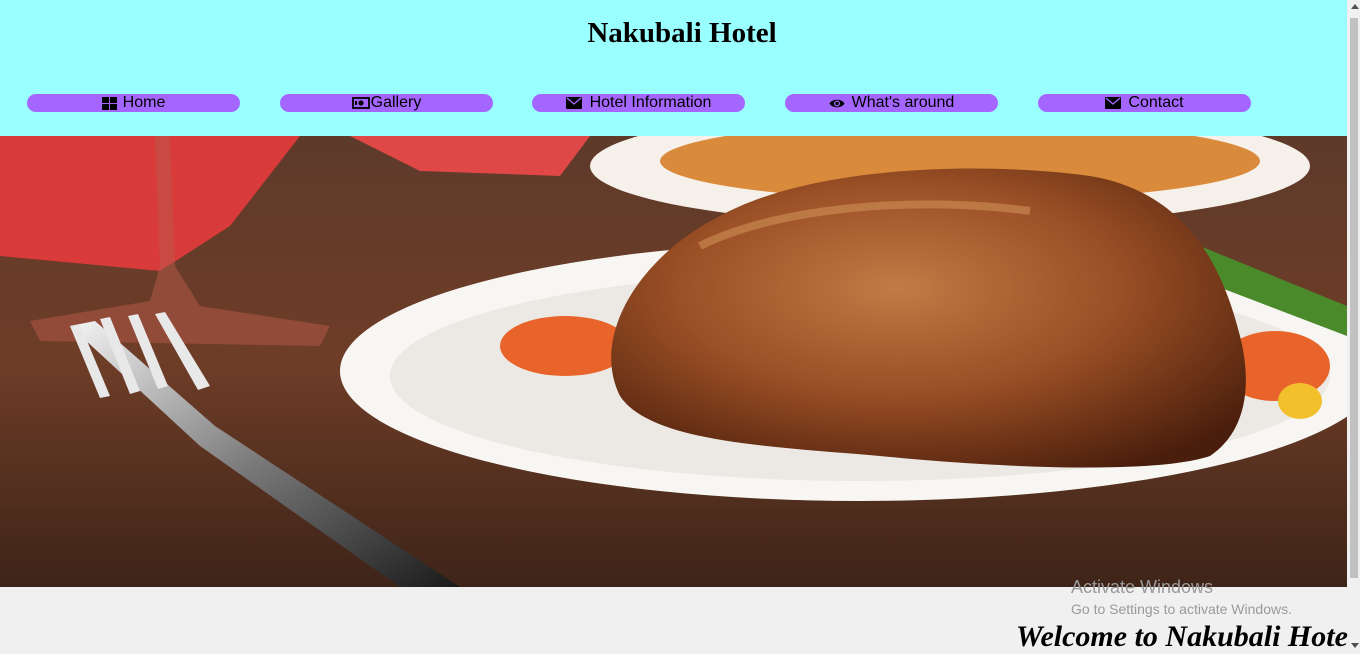  Describe the element at coordinates (682, 33) in the screenshot. I see `site-title: Nakubali Hotel` at that location.